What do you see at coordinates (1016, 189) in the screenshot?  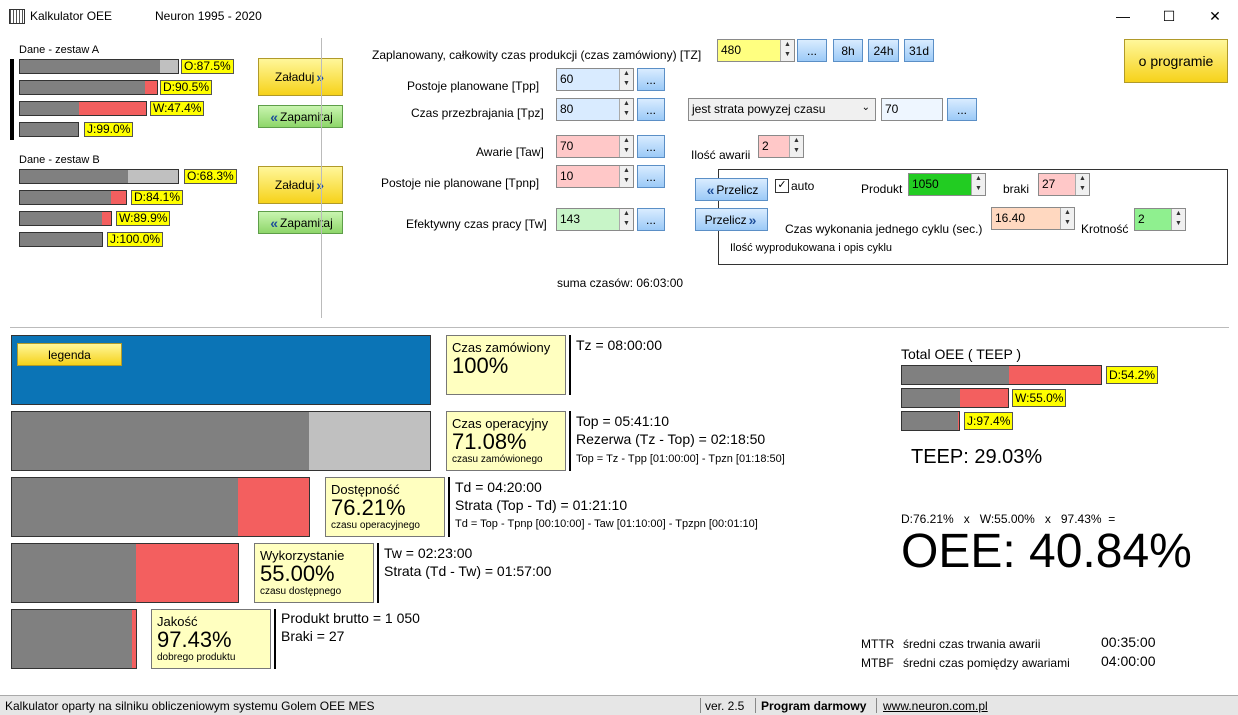 I see `scrap-label: braki` at bounding box center [1016, 189].